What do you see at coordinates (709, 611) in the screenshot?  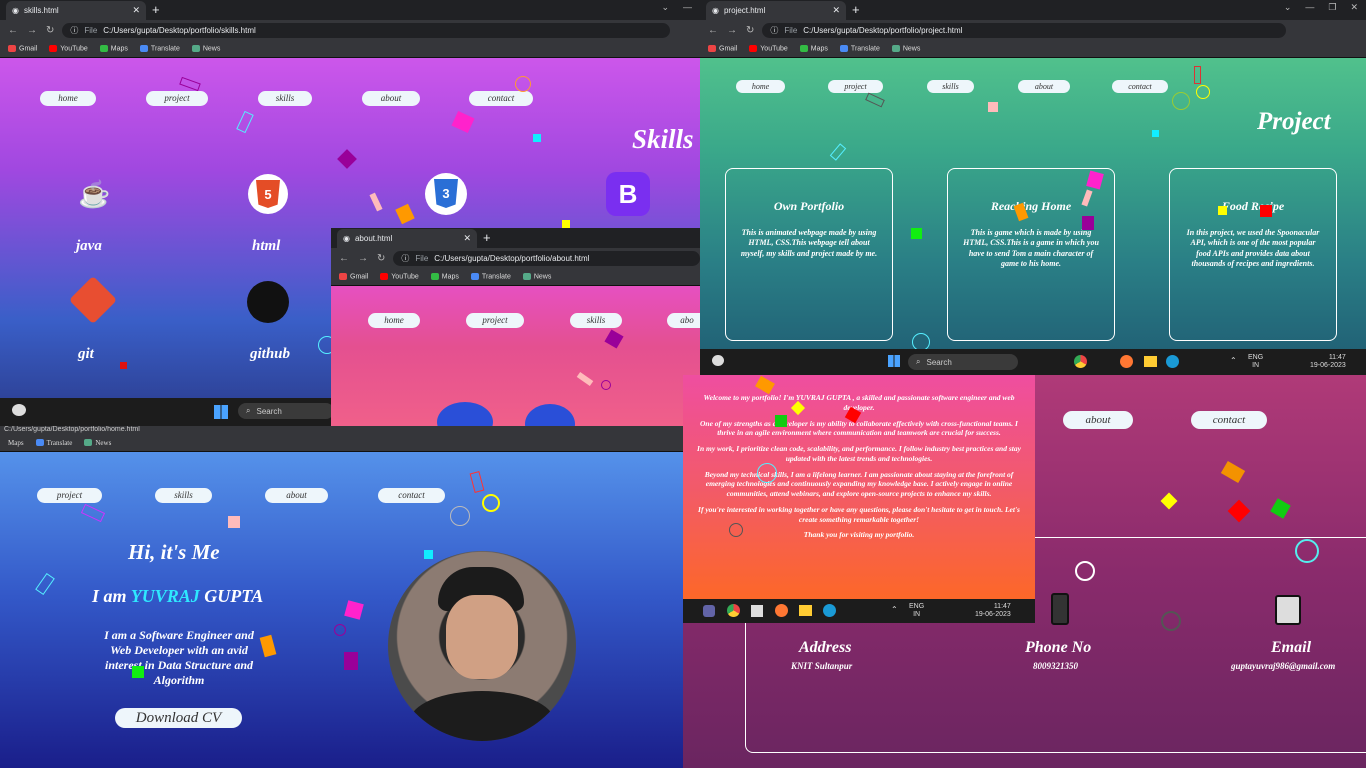 I see `teams-taskbar-icon` at bounding box center [709, 611].